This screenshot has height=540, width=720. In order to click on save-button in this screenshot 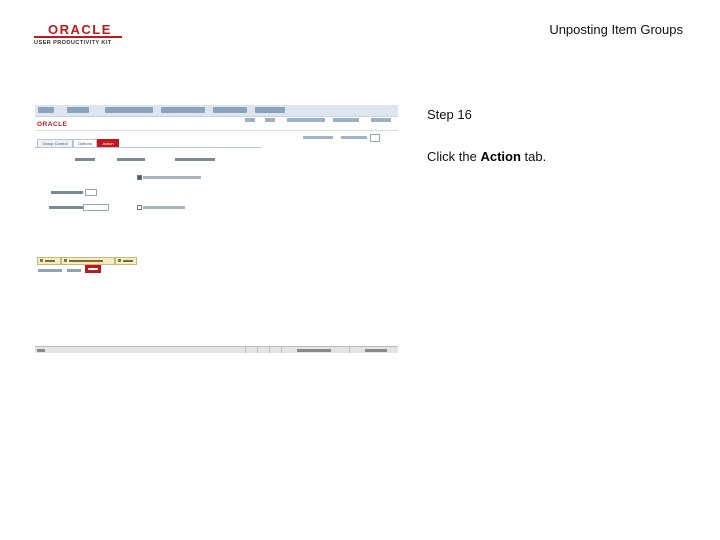, I will do `click(49, 261)`.